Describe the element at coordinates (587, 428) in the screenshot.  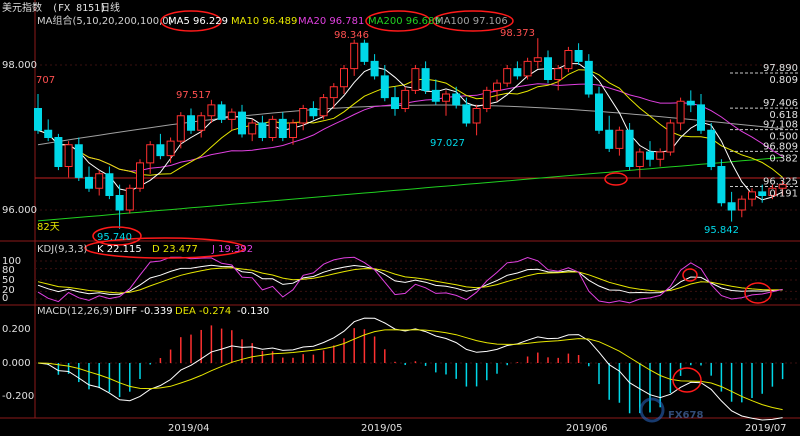
I see `date-2019-06: 2019/06` at that location.